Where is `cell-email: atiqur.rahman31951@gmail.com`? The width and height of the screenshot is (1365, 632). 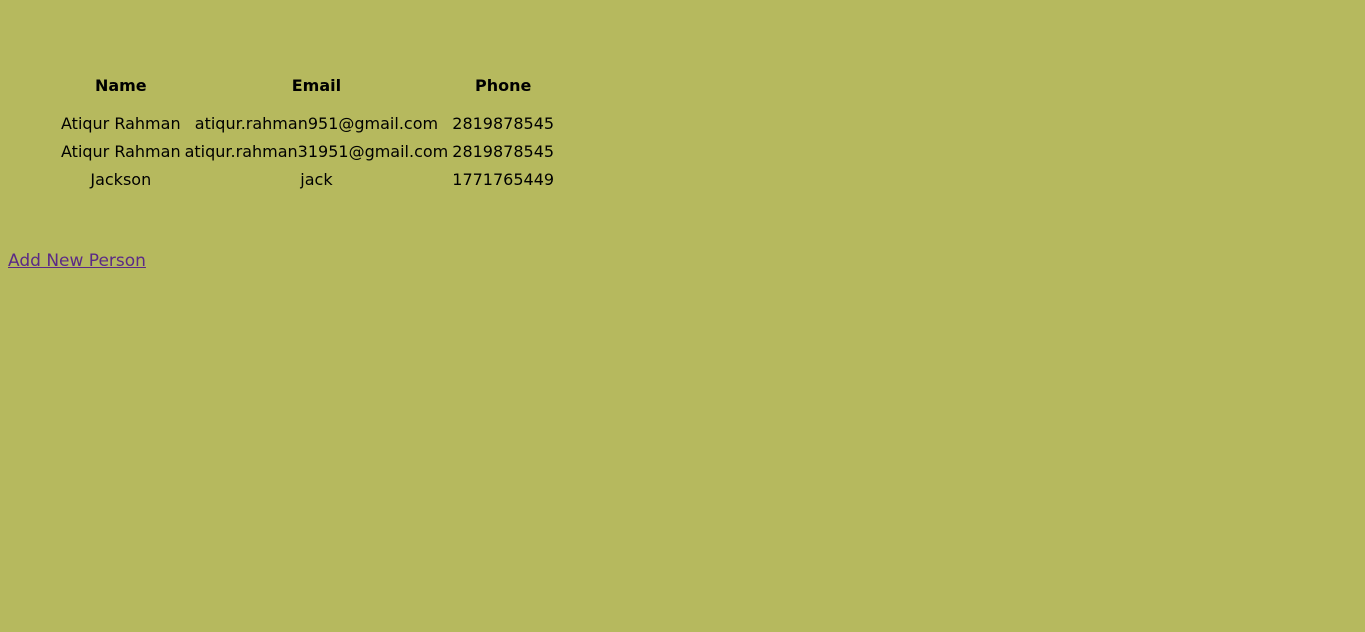 cell-email: atiqur.rahman31951@gmail.com is located at coordinates (316, 151).